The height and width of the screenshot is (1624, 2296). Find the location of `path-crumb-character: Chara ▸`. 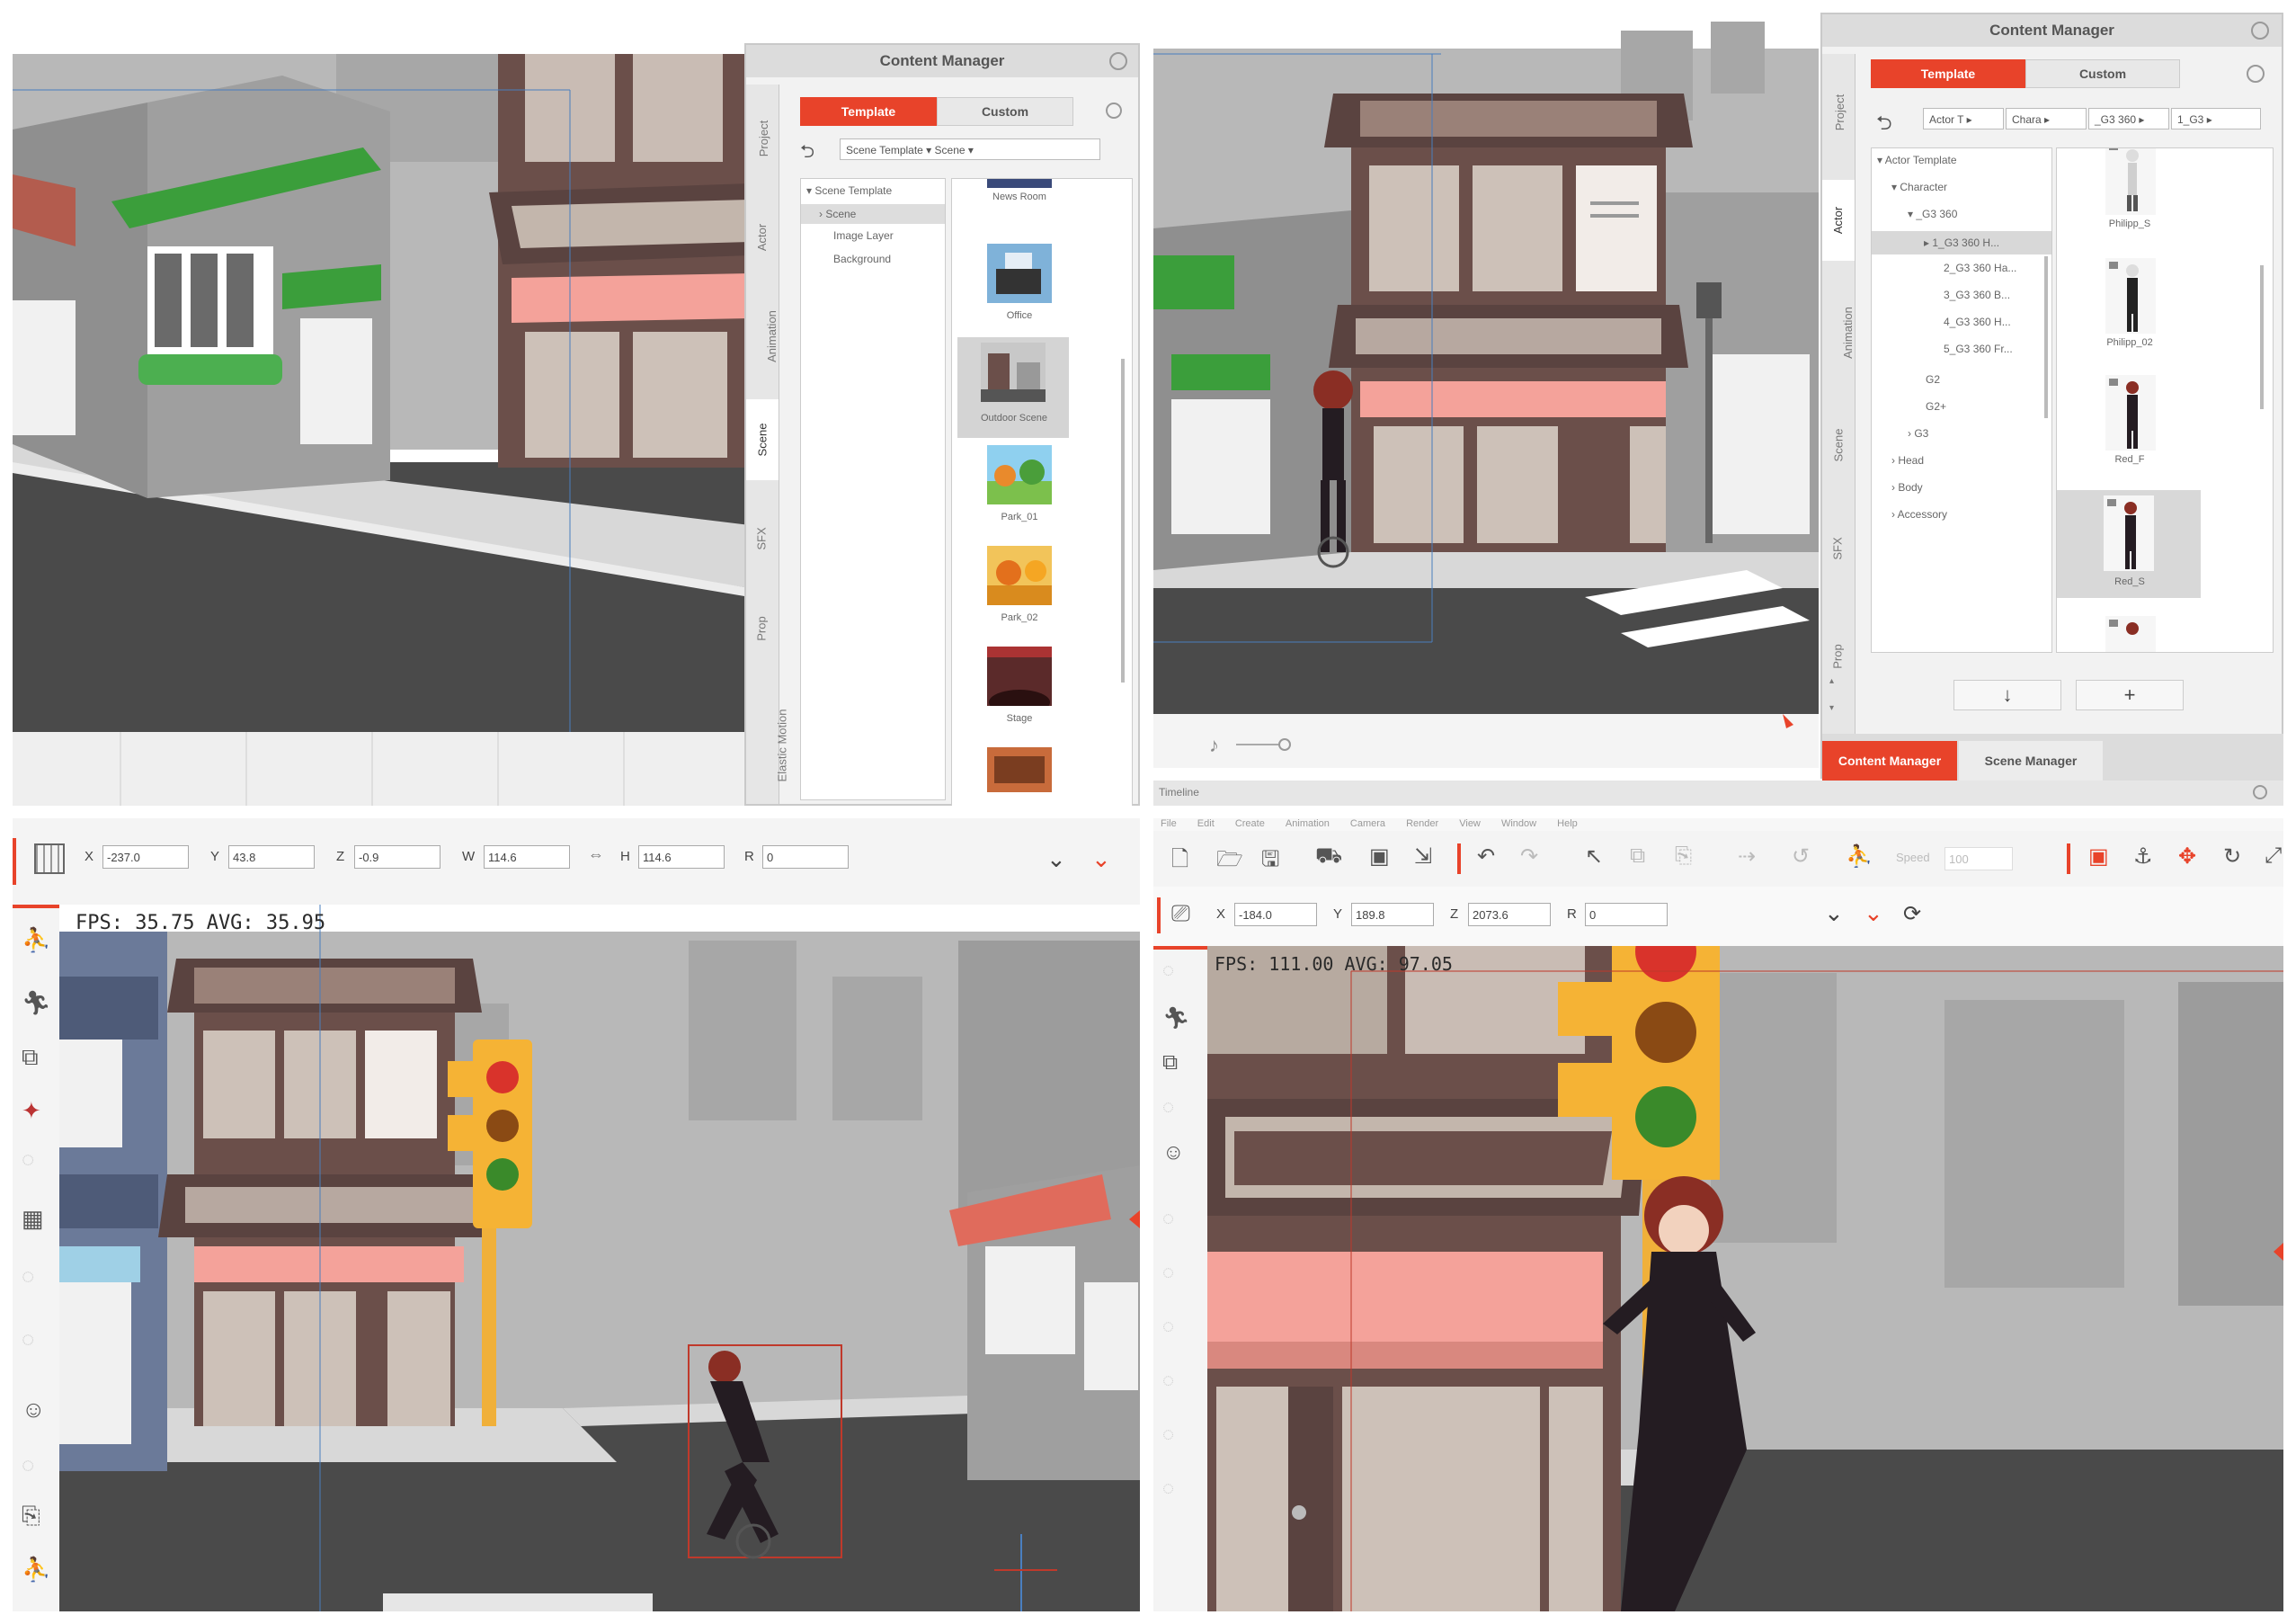

path-crumb-character: Chara ▸ is located at coordinates (2046, 119).